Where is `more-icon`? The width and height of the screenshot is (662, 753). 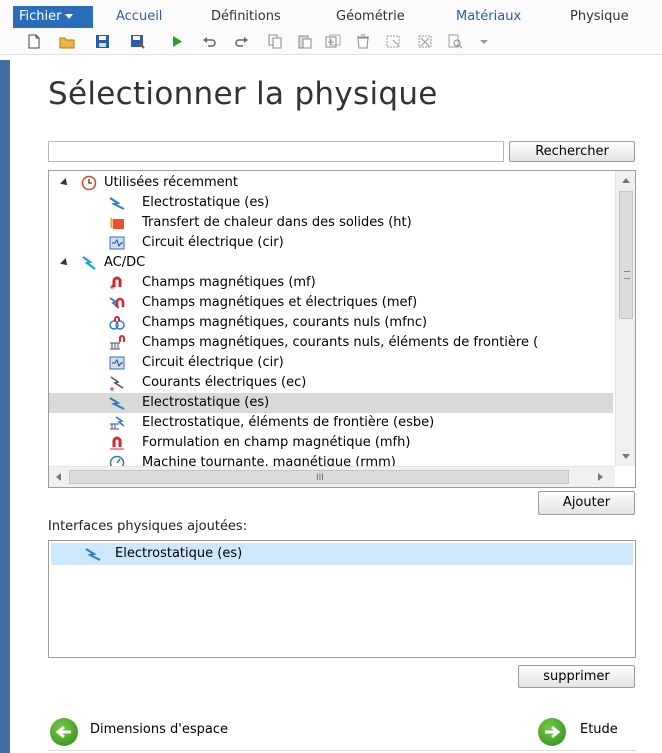 more-icon is located at coordinates (484, 41).